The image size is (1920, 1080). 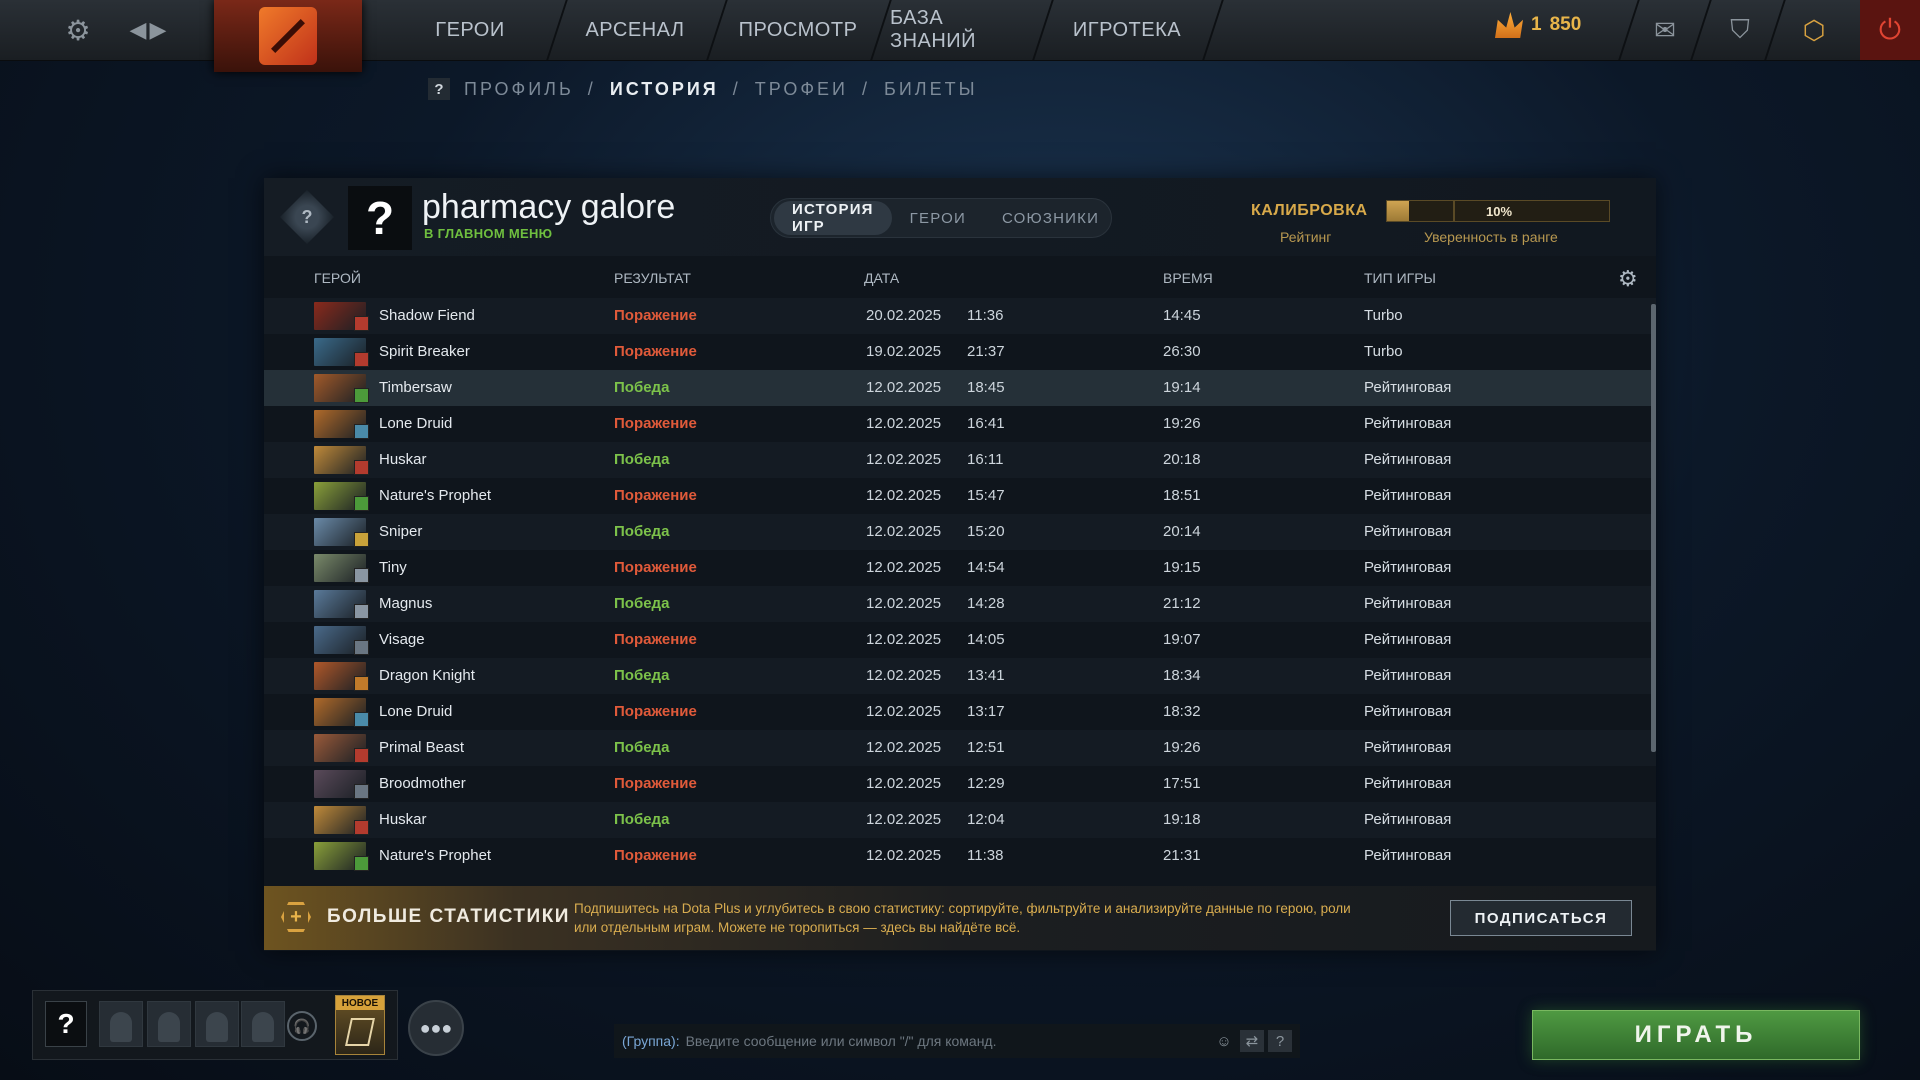 I want to click on columns-settings-gear-icon: ⚙, so click(x=1628, y=279).